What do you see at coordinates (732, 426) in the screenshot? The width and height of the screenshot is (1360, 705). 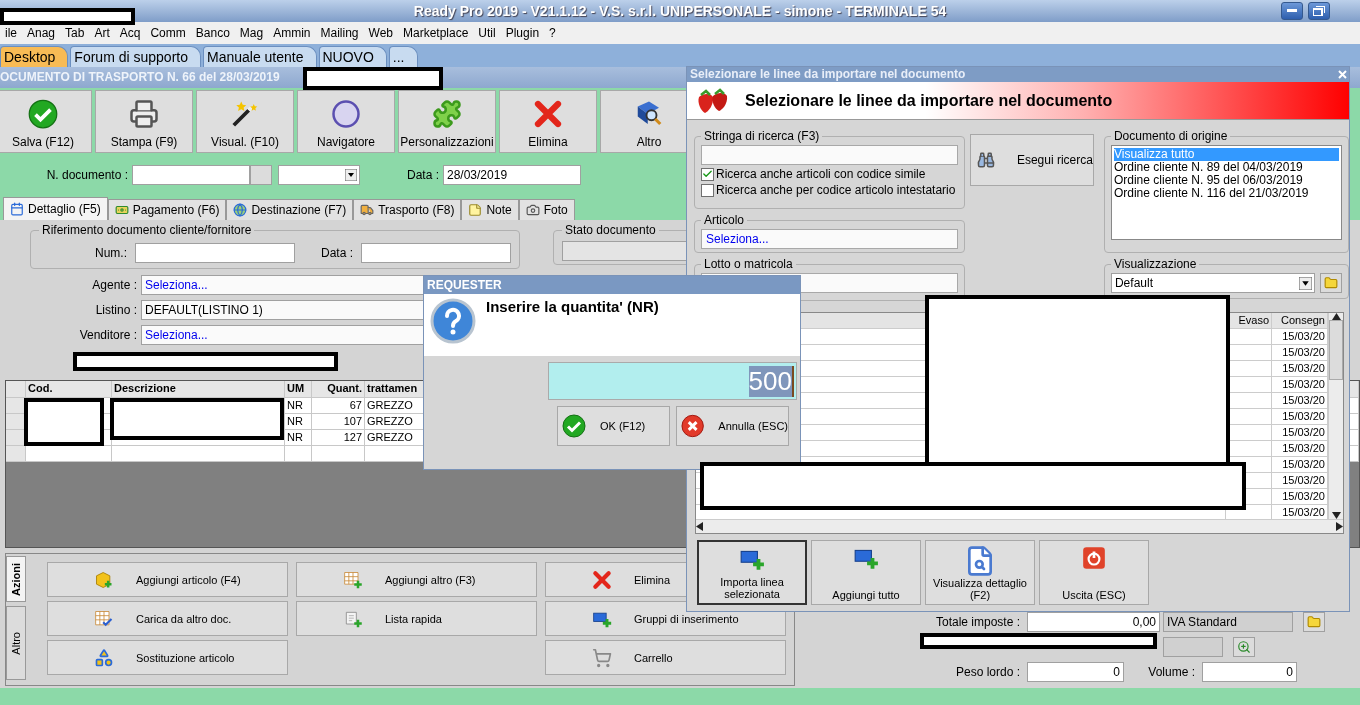 I see `dialog-button: Annulla (ESC)` at bounding box center [732, 426].